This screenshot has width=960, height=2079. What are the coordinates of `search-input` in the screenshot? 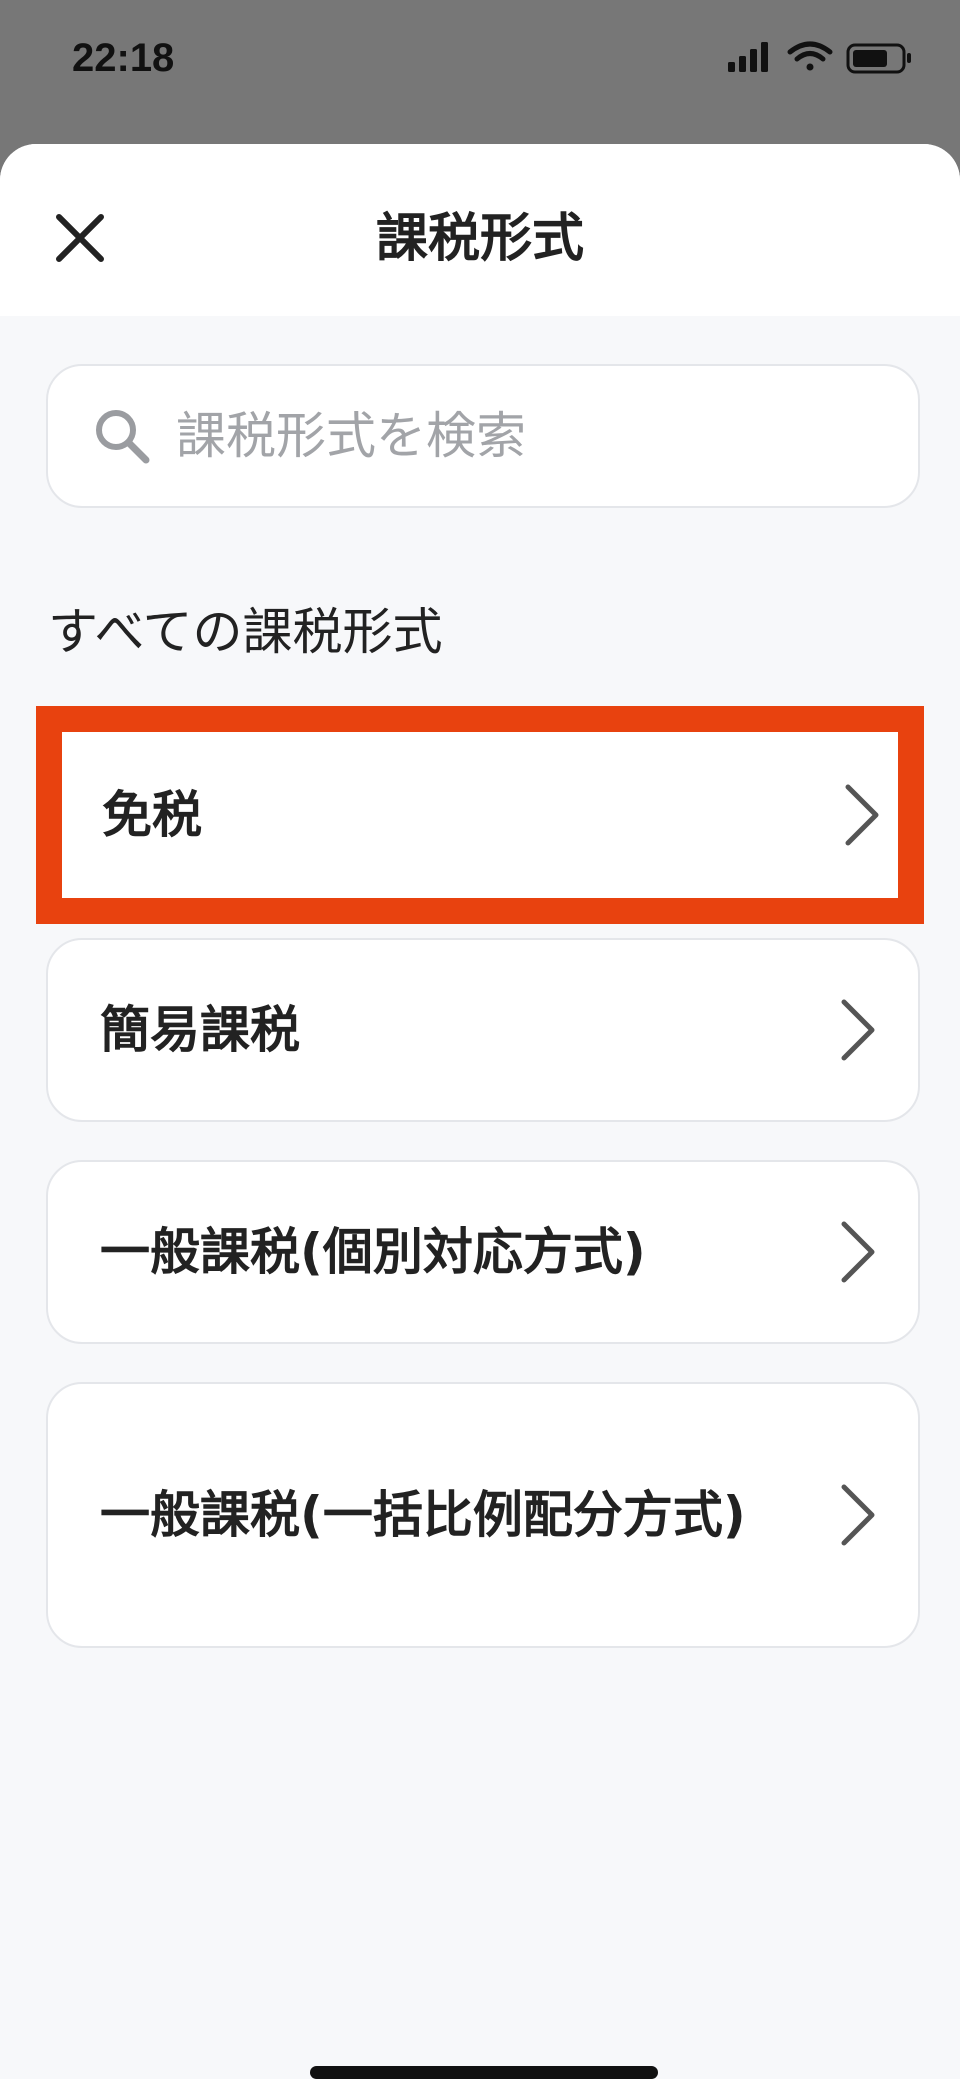 It's located at (526, 436).